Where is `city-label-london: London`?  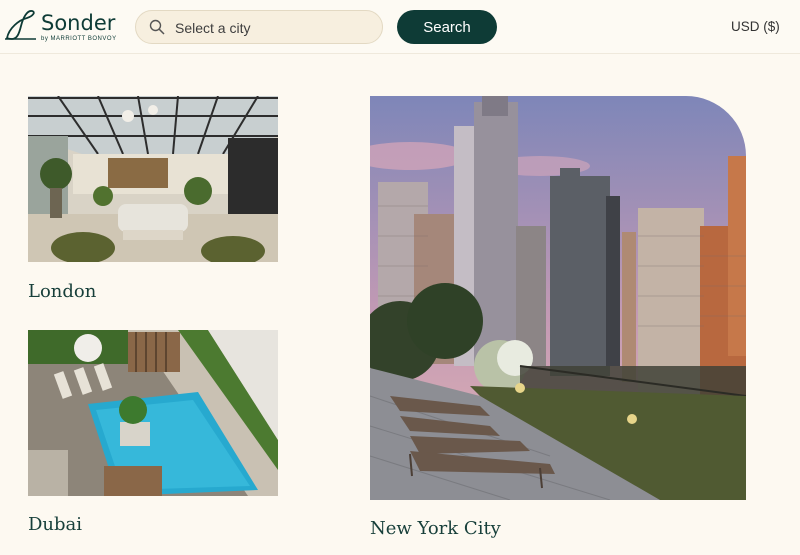
city-label-london: London is located at coordinates (62, 291).